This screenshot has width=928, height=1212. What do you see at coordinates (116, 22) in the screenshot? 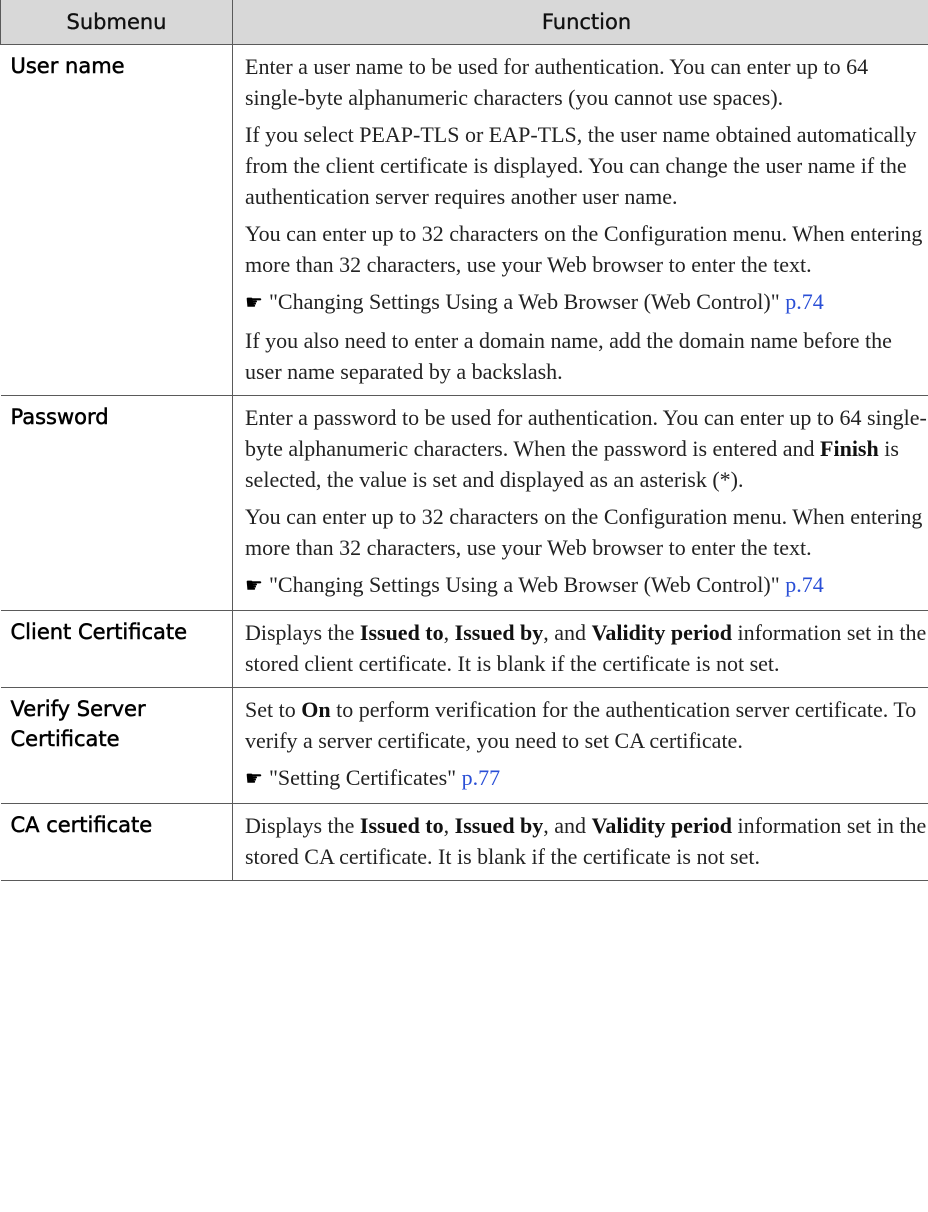
I see `submenu-column-header: Submenu` at bounding box center [116, 22].